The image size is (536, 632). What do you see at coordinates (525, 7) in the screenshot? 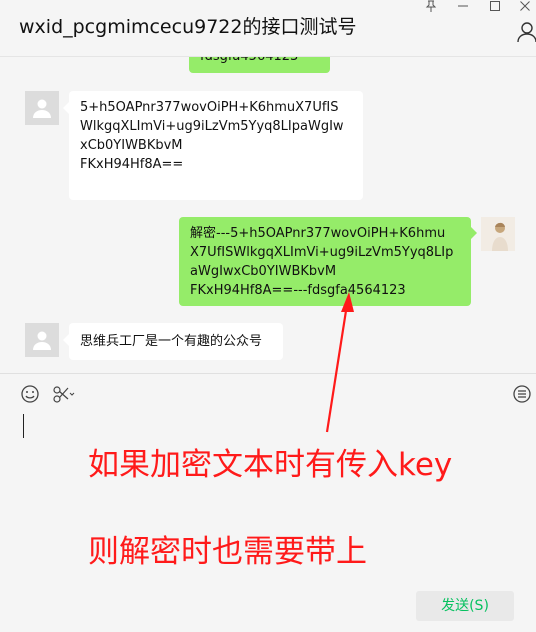
I see `close-icon` at bounding box center [525, 7].